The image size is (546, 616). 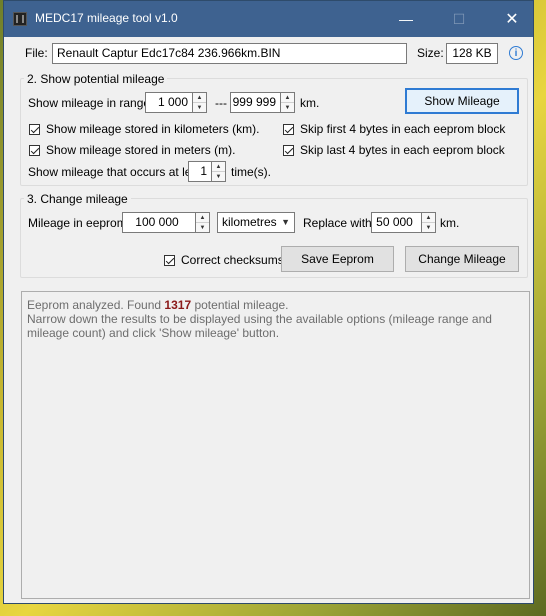 What do you see at coordinates (96, 79) in the screenshot?
I see `show-mileage-group-title: 2. Show potential mileage` at bounding box center [96, 79].